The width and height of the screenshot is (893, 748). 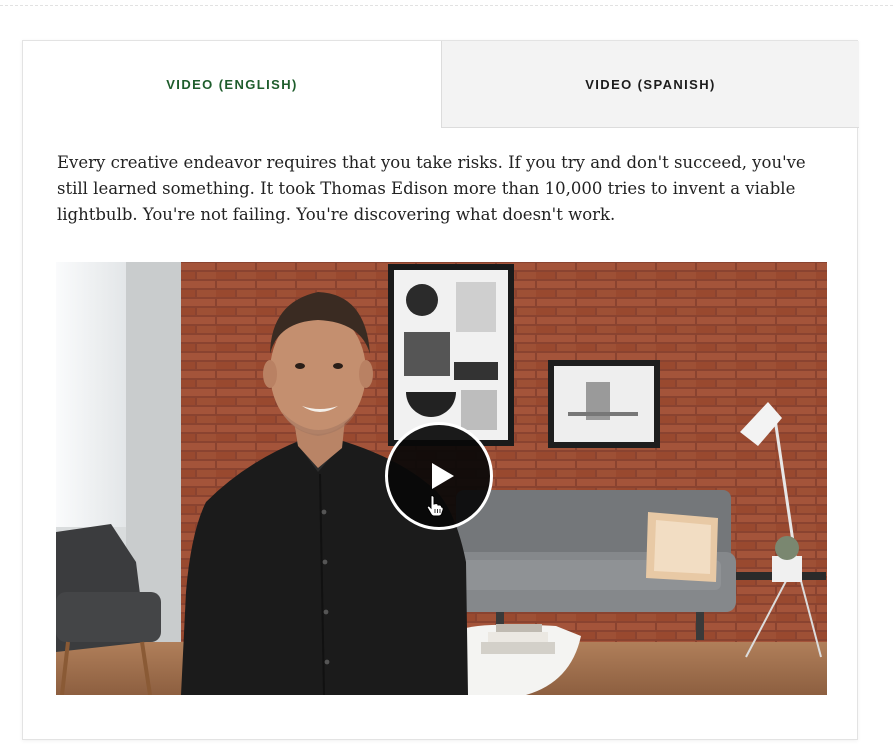 I want to click on language-tabs: VIDEO (ENGLISH) VIDEO (SPANISH), so click(x=441, y=84).